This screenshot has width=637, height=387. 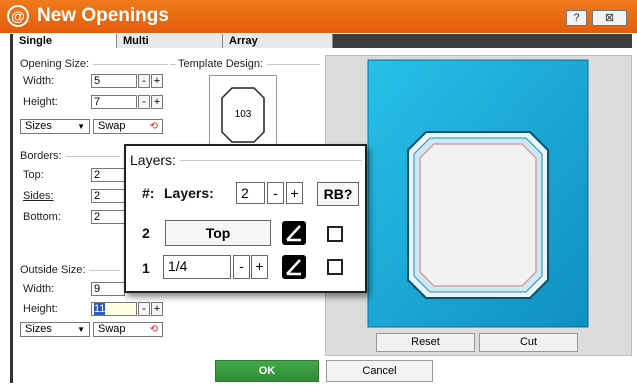 What do you see at coordinates (18, 16) in the screenshot?
I see `app-logo-icon: @` at bounding box center [18, 16].